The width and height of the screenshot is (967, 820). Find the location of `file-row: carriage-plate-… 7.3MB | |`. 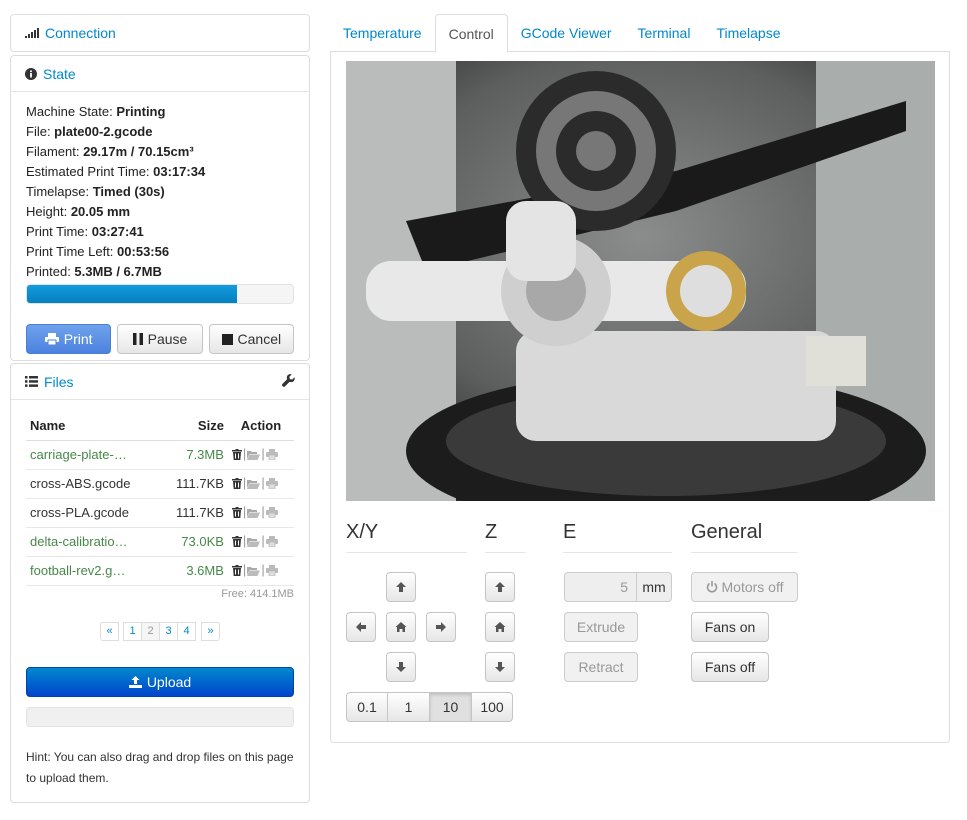

file-row: carriage-plate-… 7.3MB | | is located at coordinates (160, 455).